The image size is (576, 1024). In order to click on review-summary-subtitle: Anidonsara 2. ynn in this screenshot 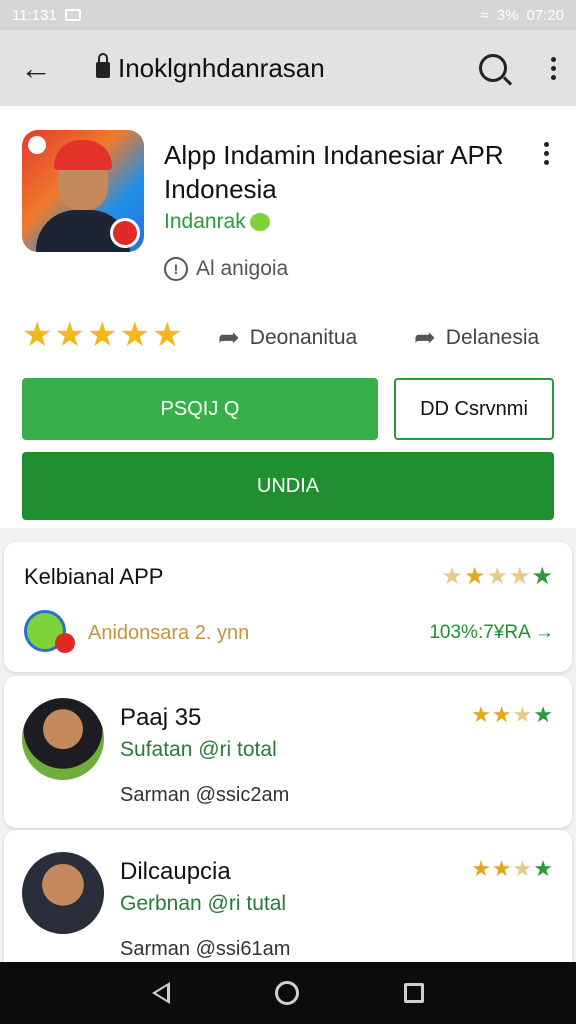, I will do `click(169, 633)`.